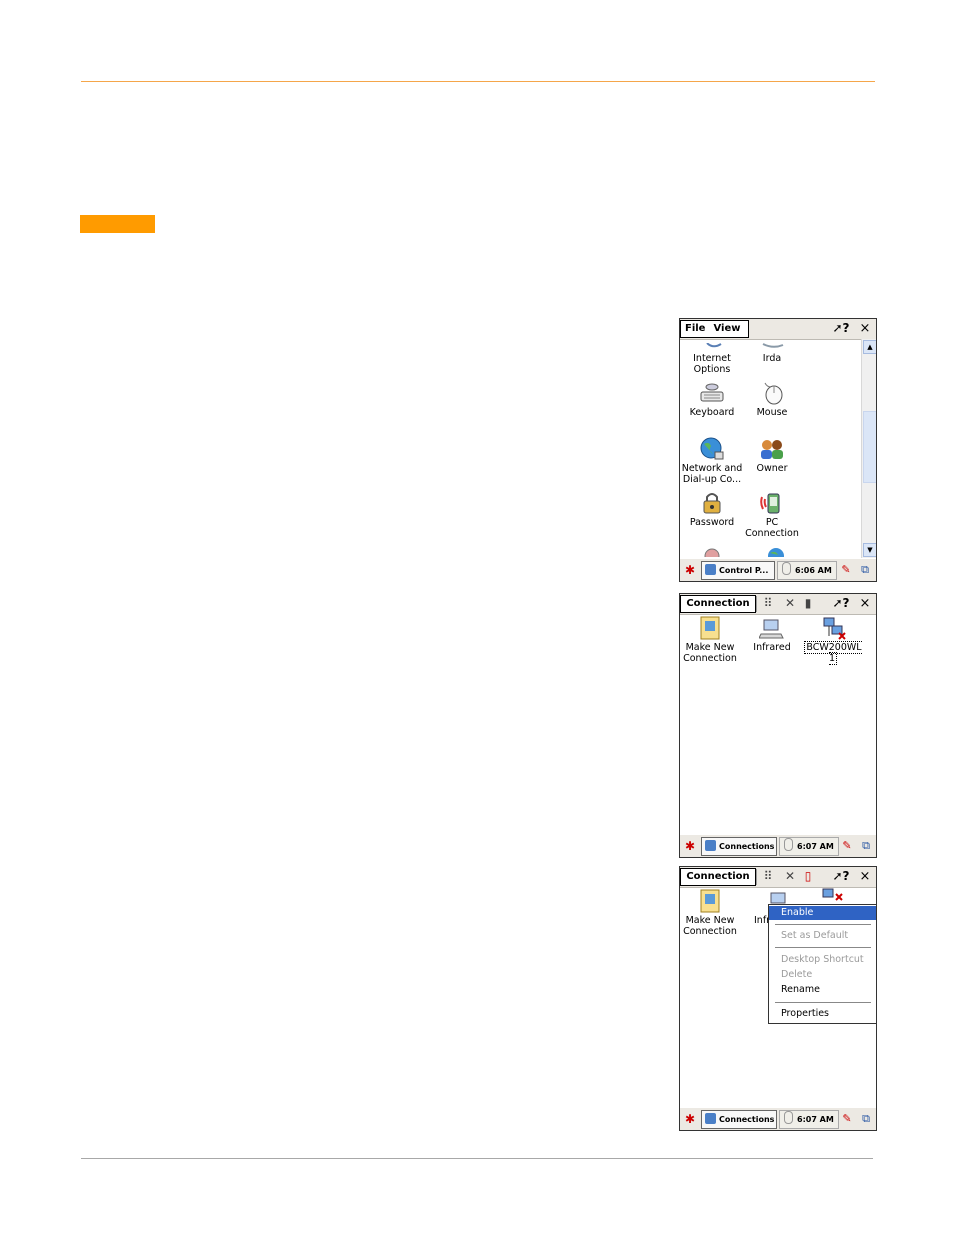 Image resolution: width=954 pixels, height=1235 pixels. I want to click on menu-item-desktop-shortcut: Desktop Shortcut, so click(822, 960).